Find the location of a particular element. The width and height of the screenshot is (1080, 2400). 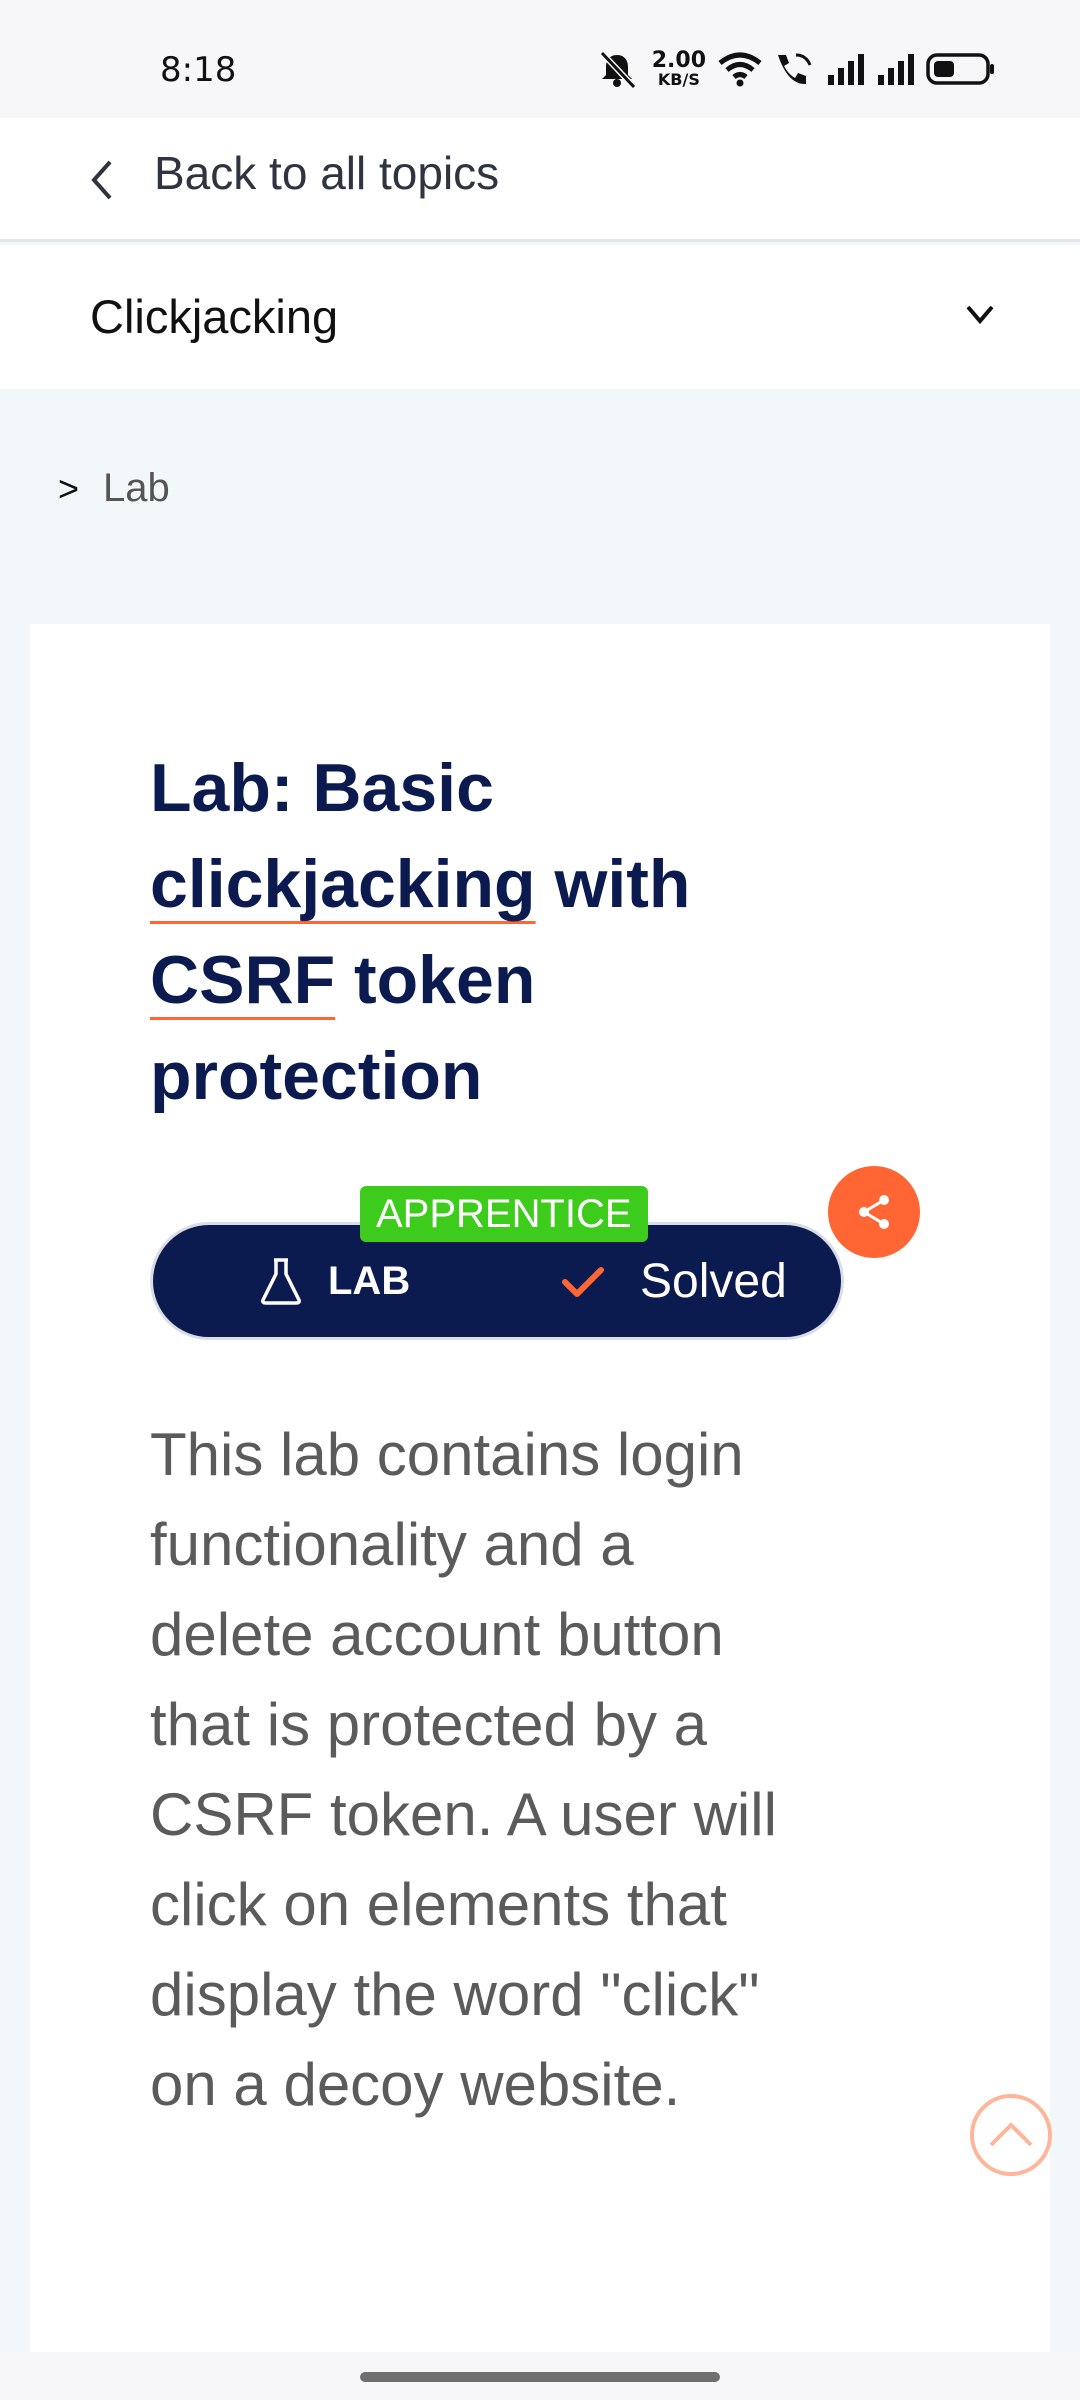

scroll-to-top-button is located at coordinates (1011, 2135).